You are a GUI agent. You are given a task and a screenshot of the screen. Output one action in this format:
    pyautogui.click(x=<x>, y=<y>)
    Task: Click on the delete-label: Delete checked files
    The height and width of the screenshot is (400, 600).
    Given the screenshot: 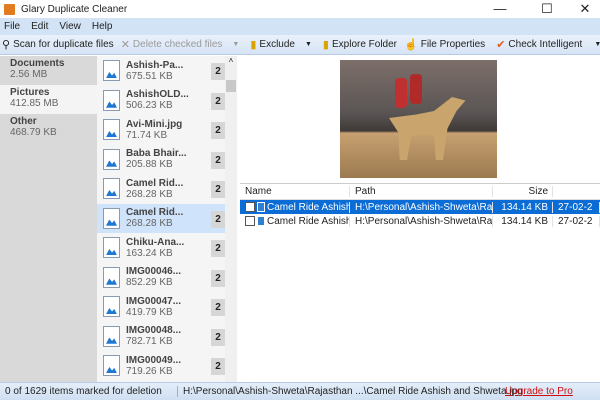 What is the action you would take?
    pyautogui.click(x=177, y=44)
    